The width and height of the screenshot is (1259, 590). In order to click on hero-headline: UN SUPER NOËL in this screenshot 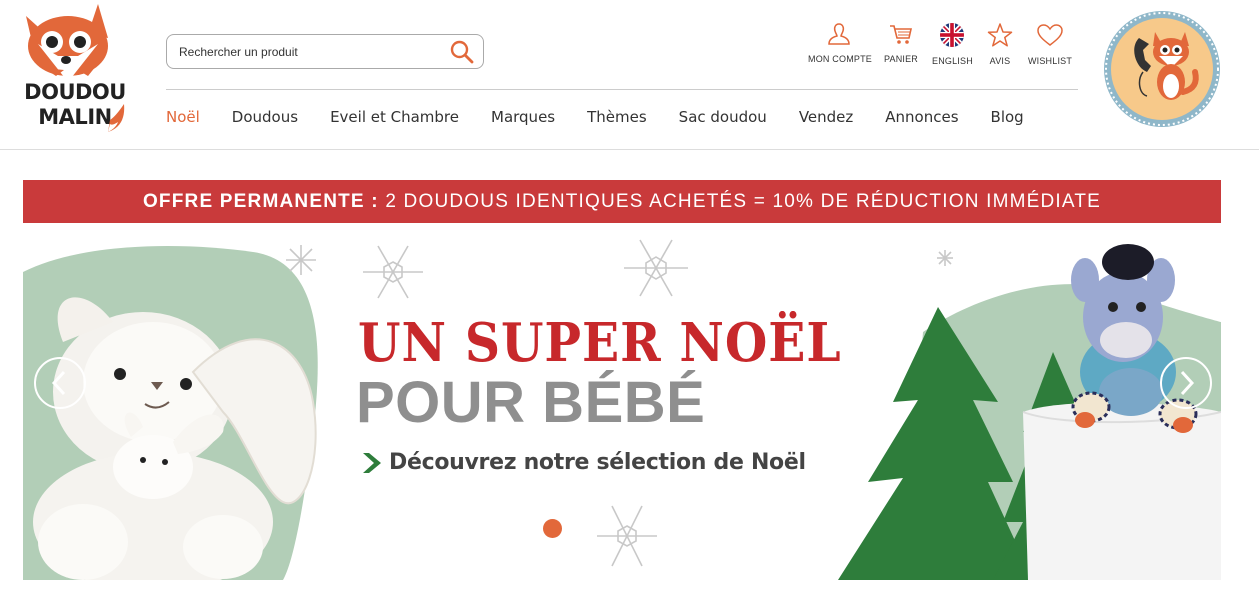, I will do `click(600, 343)`.